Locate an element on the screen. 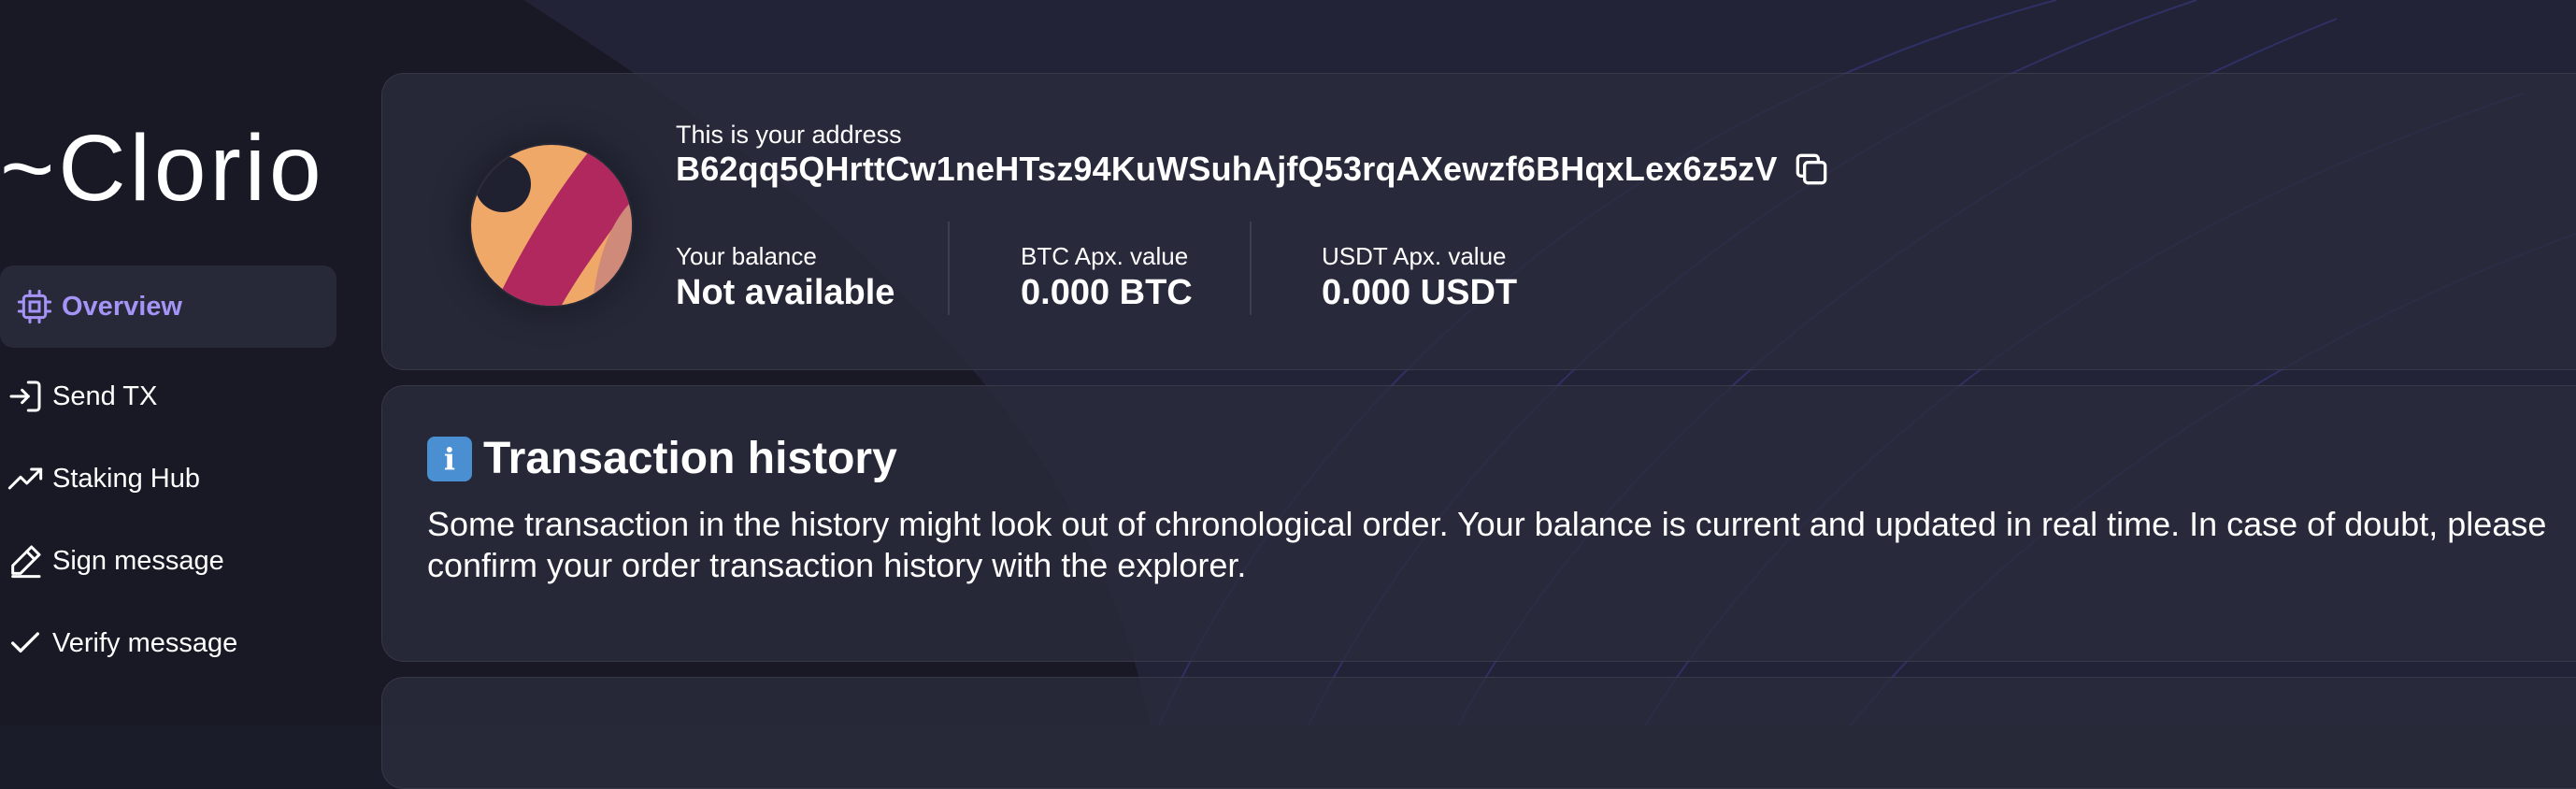  sidebar-item-label: Send TX is located at coordinates (105, 395).